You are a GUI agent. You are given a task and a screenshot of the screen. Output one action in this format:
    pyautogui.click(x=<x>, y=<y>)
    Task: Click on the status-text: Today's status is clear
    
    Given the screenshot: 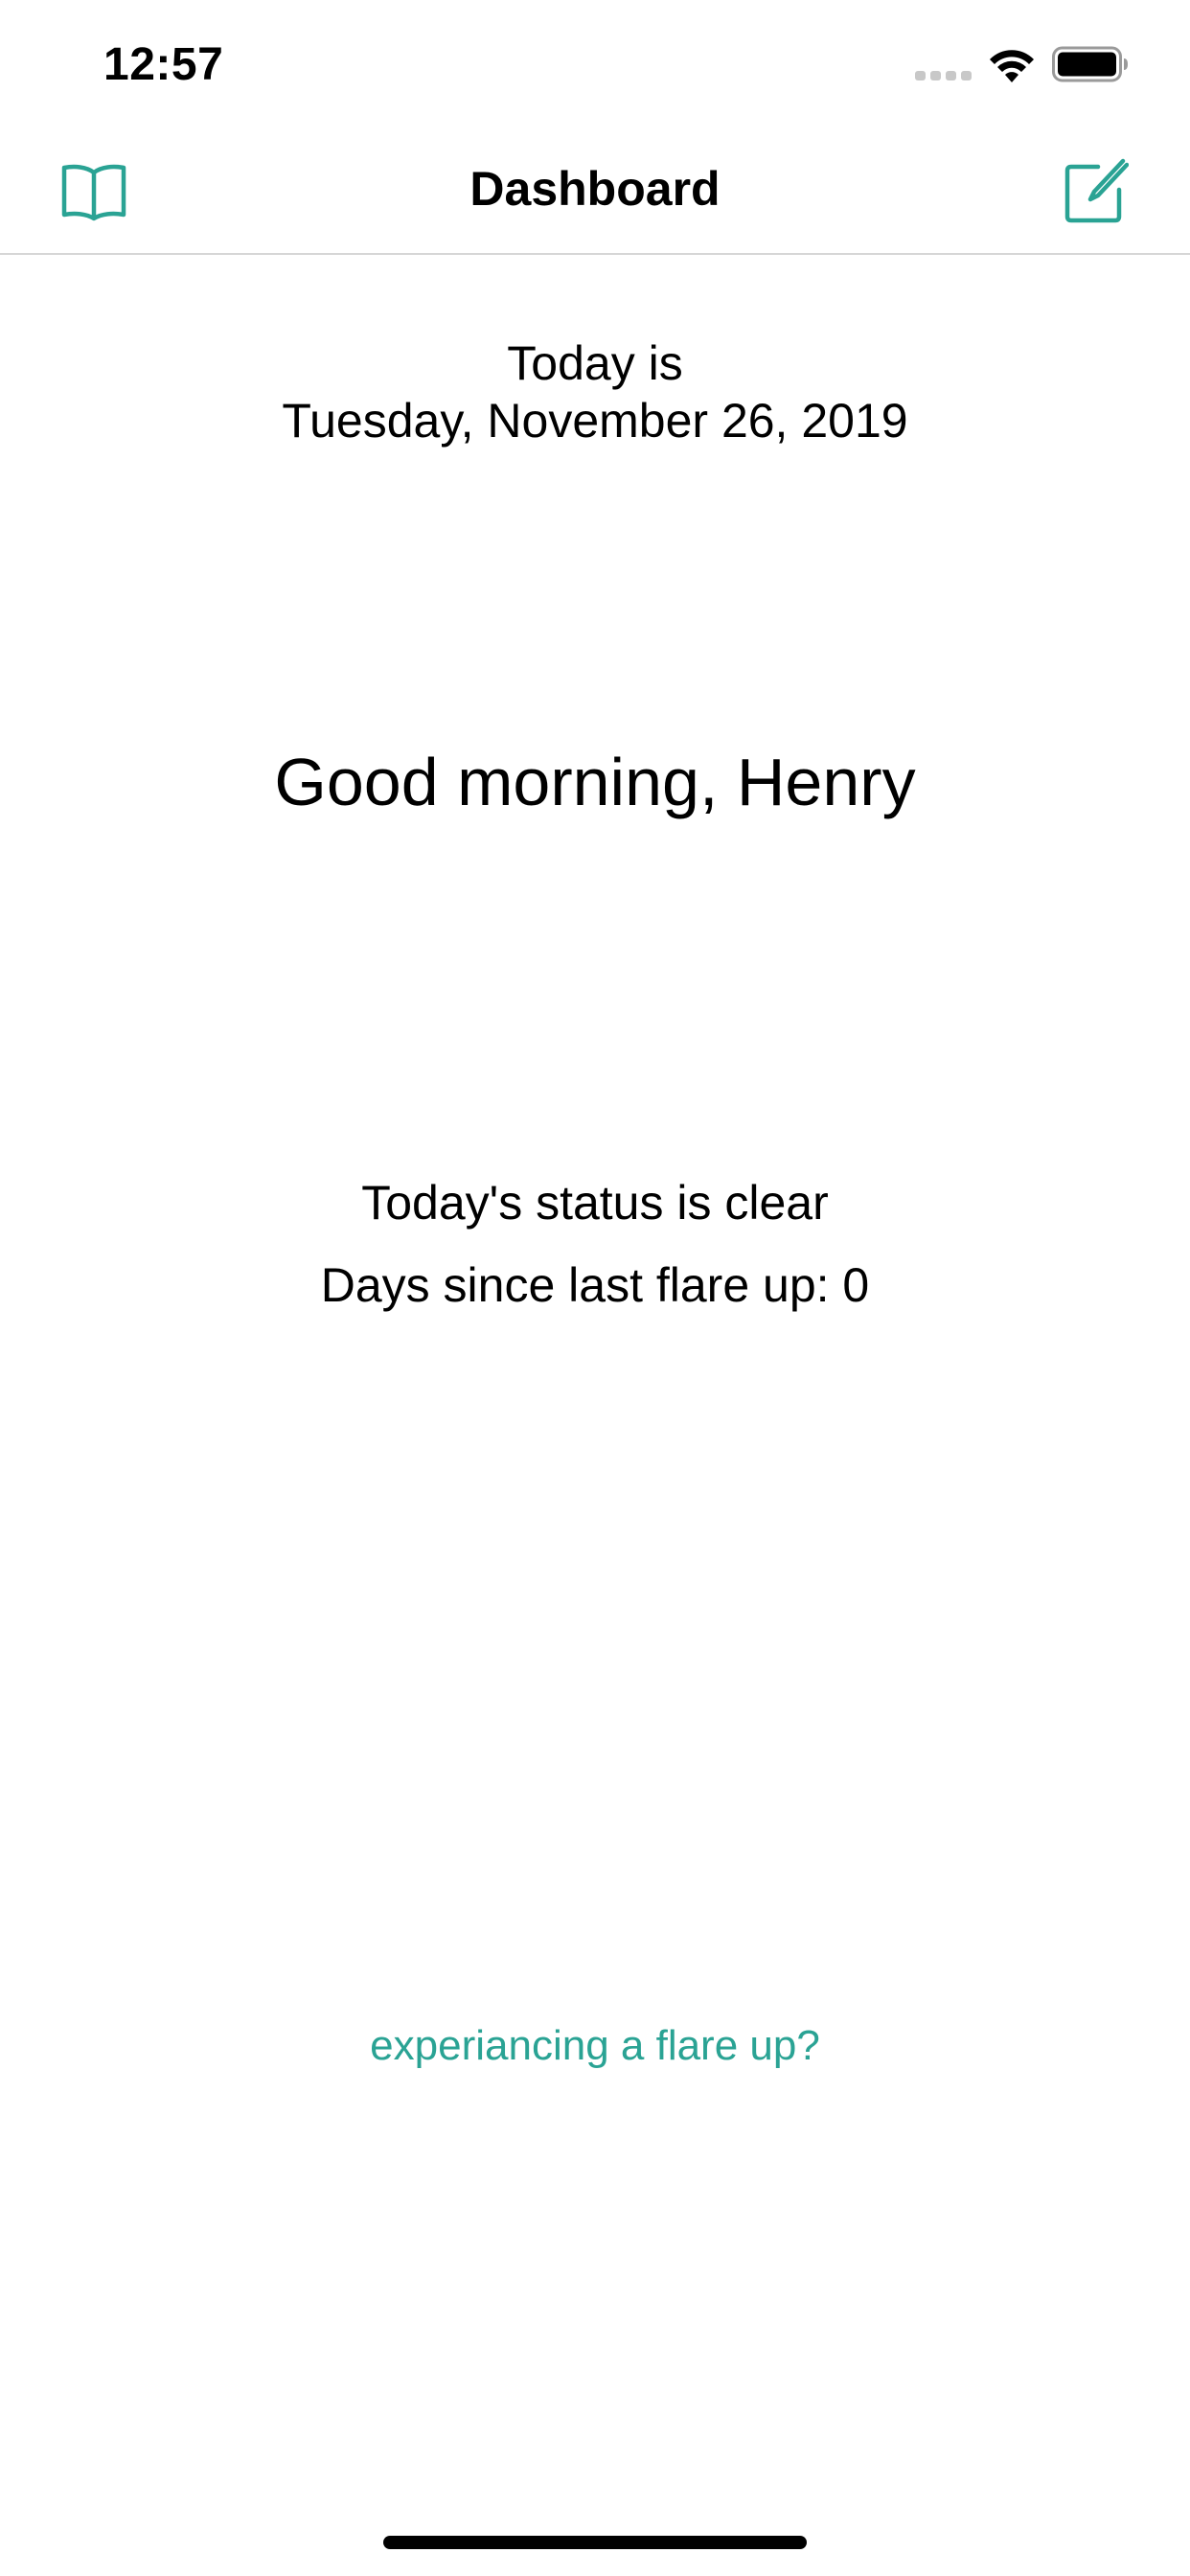 What is the action you would take?
    pyautogui.click(x=595, y=1203)
    